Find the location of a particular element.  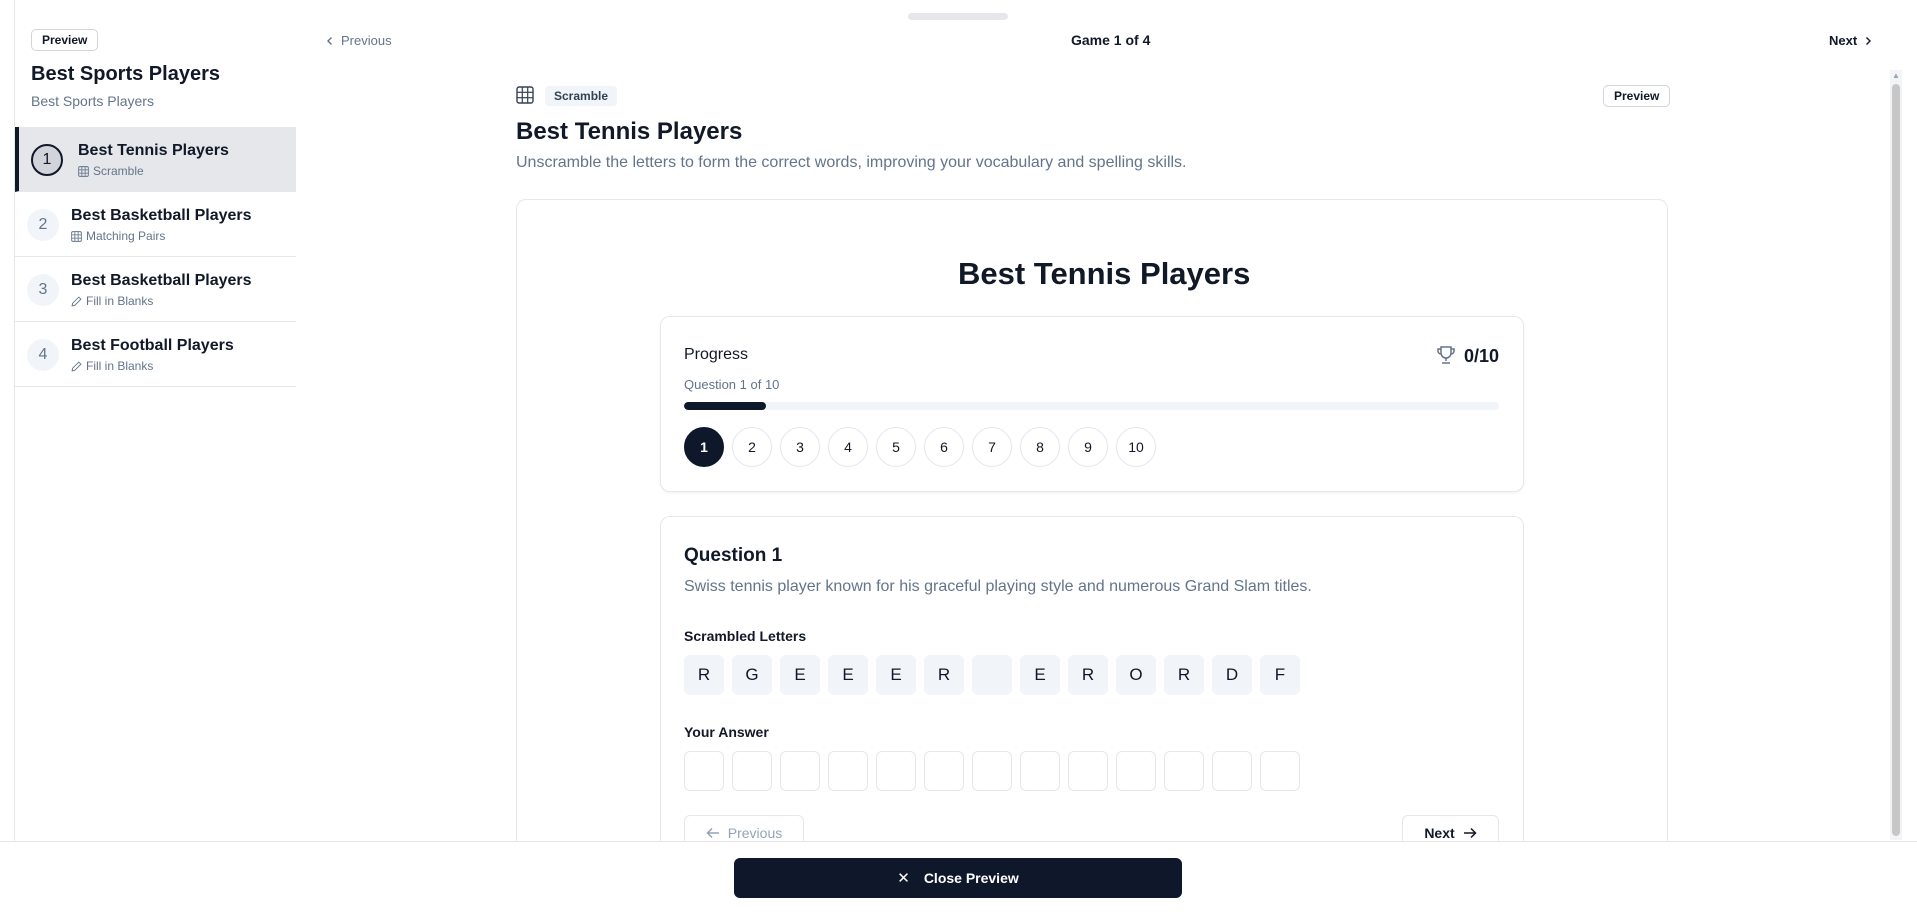

sidebar-game-item: 3 Best Basketball Players Fill in Blanks is located at coordinates (155, 289).